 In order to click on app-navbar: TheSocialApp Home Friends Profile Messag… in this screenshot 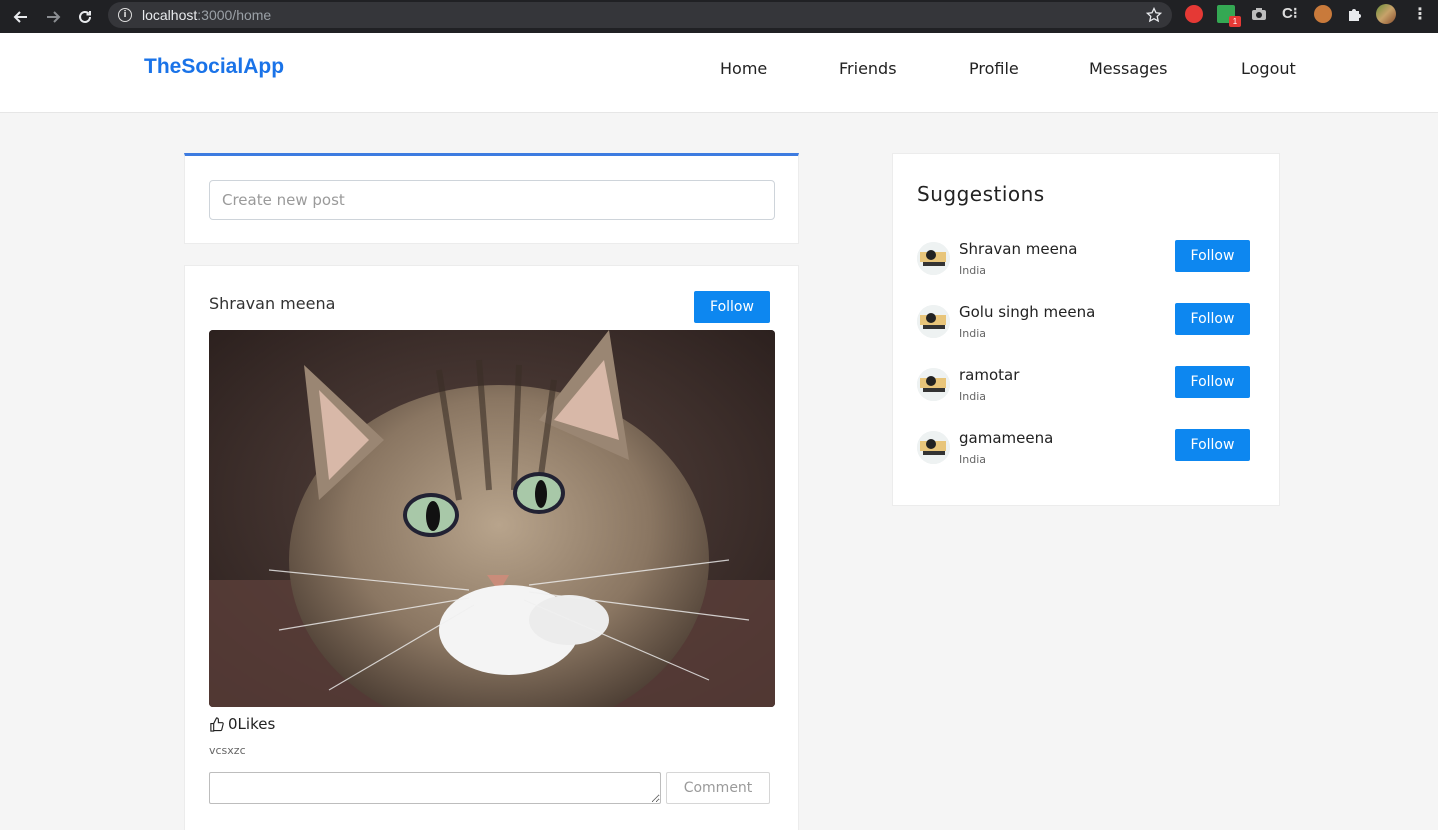, I will do `click(719, 73)`.